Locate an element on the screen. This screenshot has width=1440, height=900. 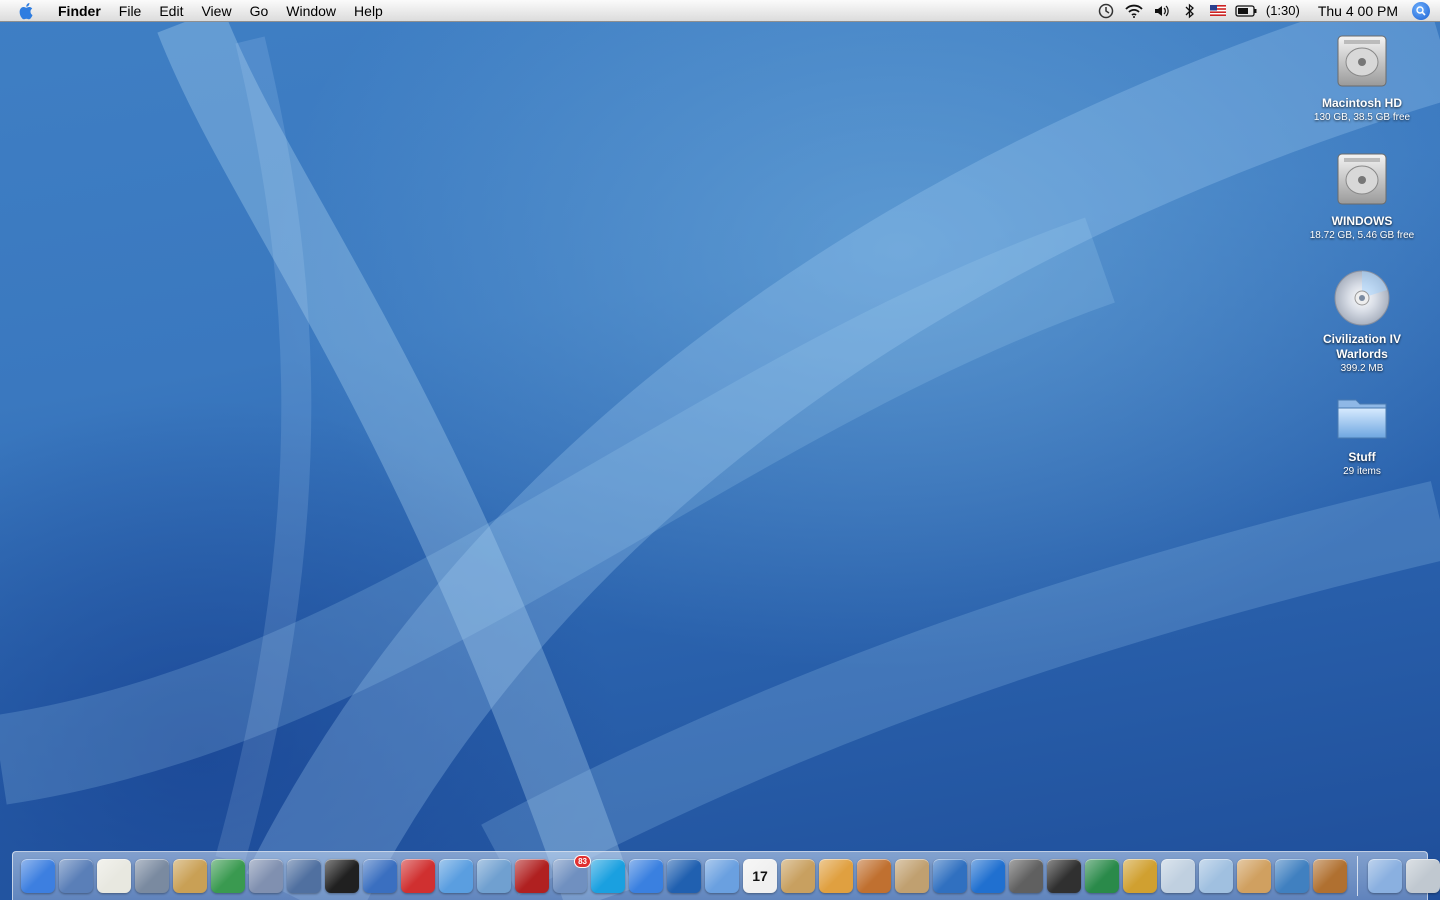
toolbox-icon is located at coordinates (418, 876).